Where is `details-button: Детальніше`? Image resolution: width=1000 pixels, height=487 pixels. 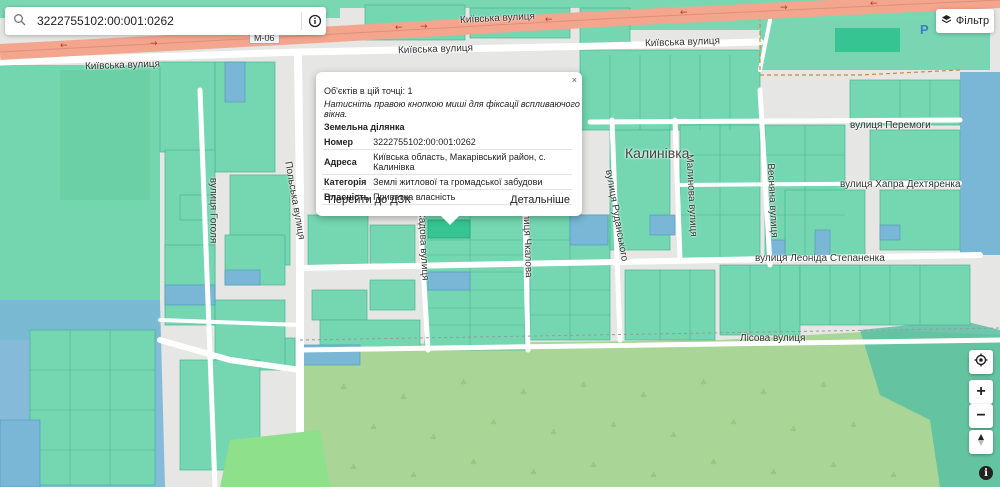 details-button: Детальніше is located at coordinates (540, 200).